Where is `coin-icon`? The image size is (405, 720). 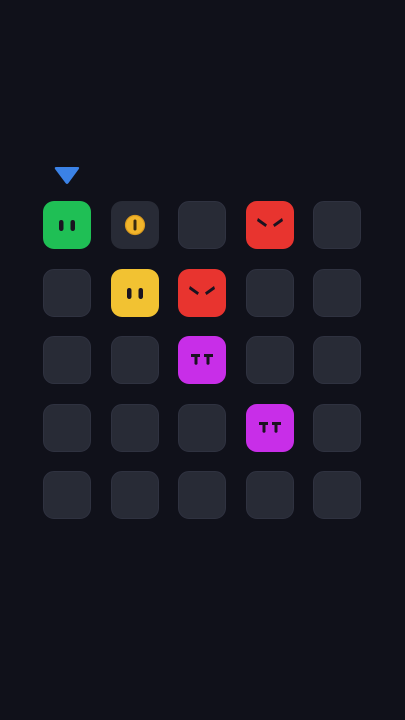 coin-icon is located at coordinates (134, 225).